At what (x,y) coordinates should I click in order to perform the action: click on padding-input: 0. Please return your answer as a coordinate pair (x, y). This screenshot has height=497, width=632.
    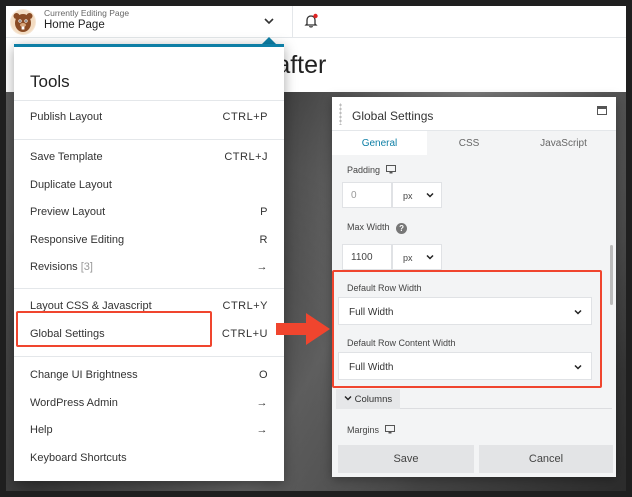
    Looking at the image, I should click on (367, 195).